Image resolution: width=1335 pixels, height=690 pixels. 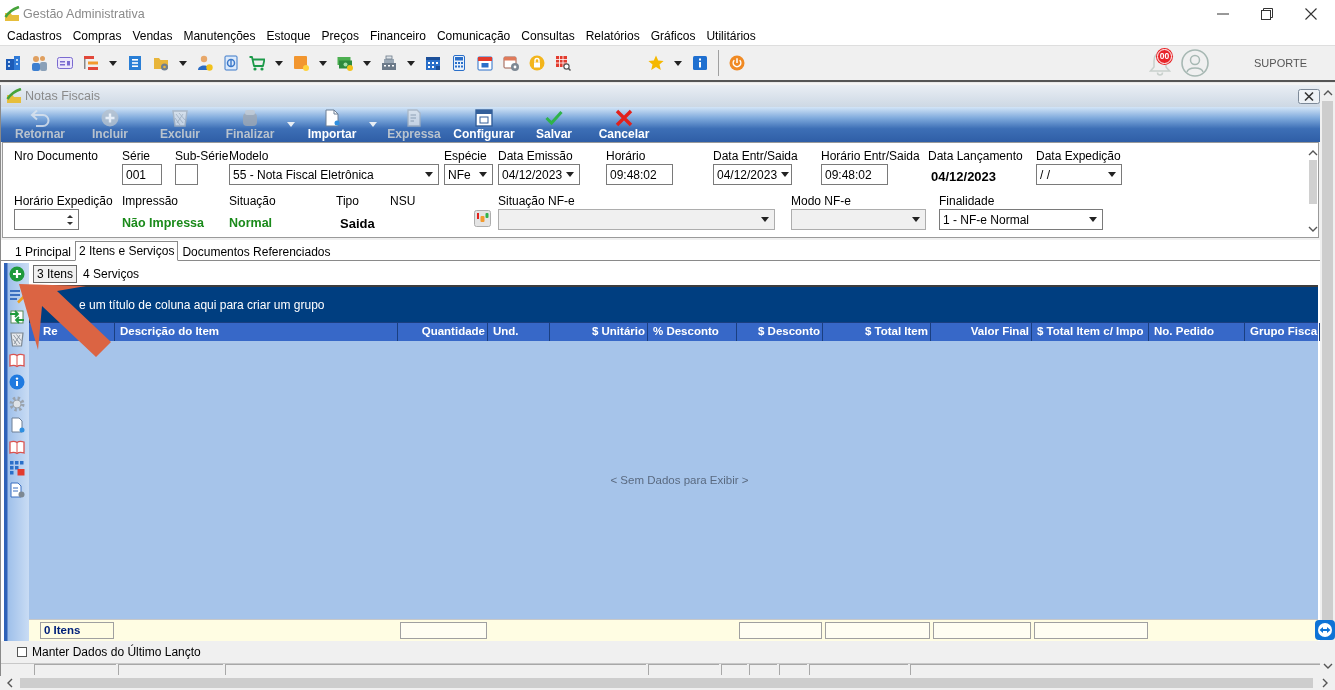 I want to click on chevron-left-icon, so click(x=10, y=683).